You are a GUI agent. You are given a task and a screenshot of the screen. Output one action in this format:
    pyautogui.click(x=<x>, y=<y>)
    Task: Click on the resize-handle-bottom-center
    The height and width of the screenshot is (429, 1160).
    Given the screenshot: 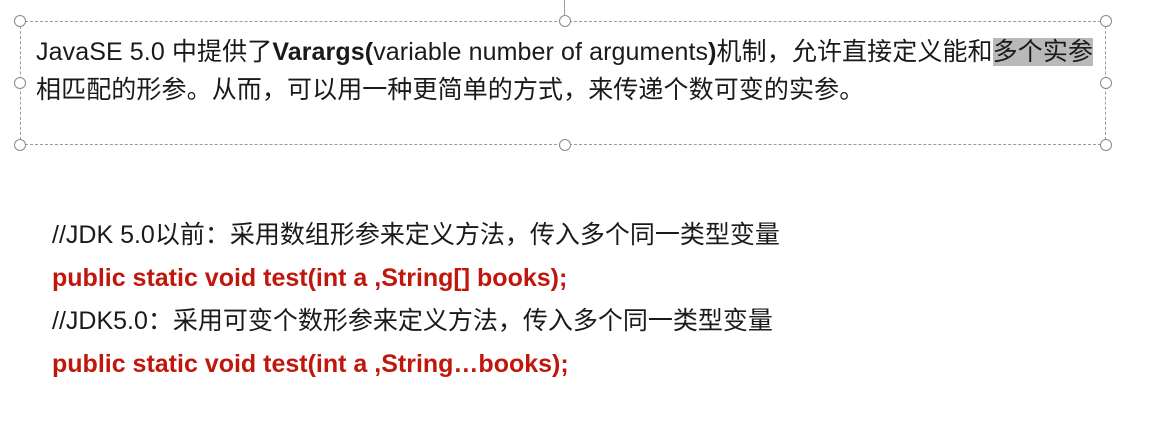 What is the action you would take?
    pyautogui.click(x=565, y=145)
    